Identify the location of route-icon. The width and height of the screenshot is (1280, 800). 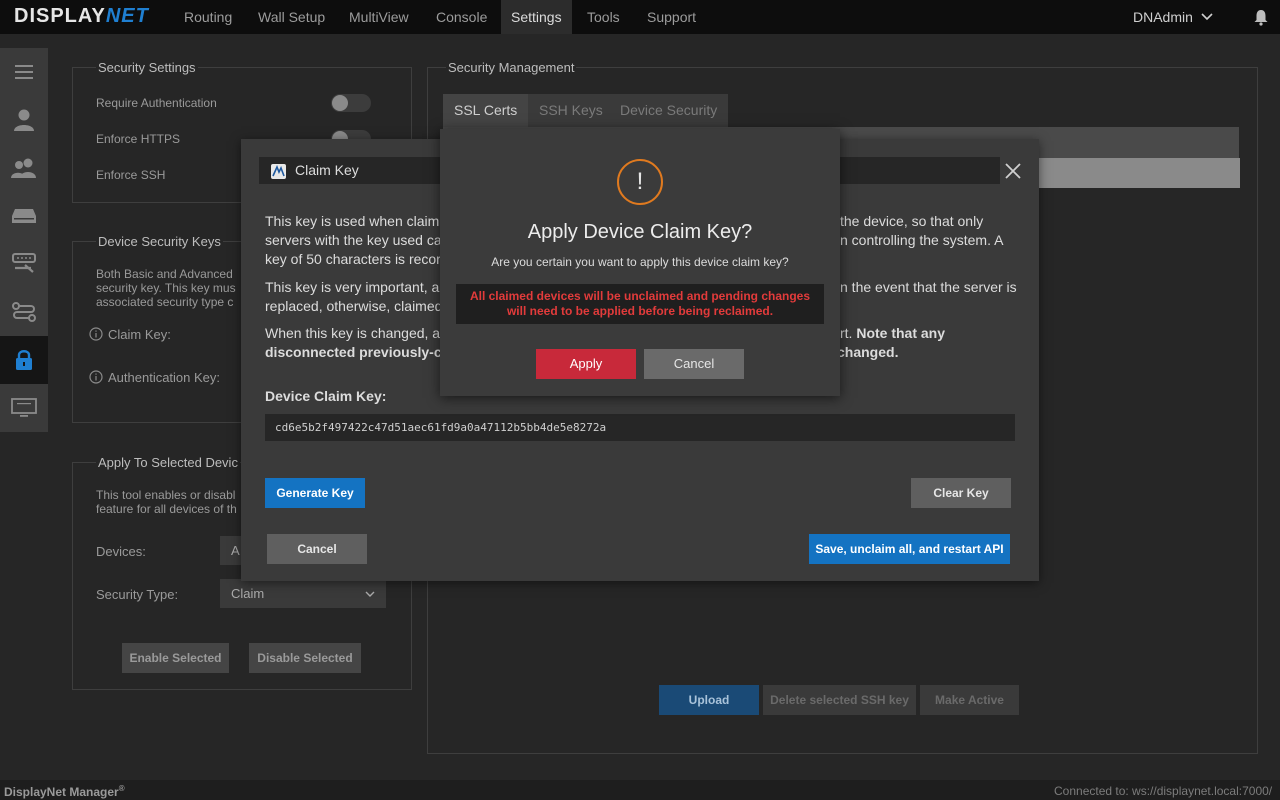
(24, 312).